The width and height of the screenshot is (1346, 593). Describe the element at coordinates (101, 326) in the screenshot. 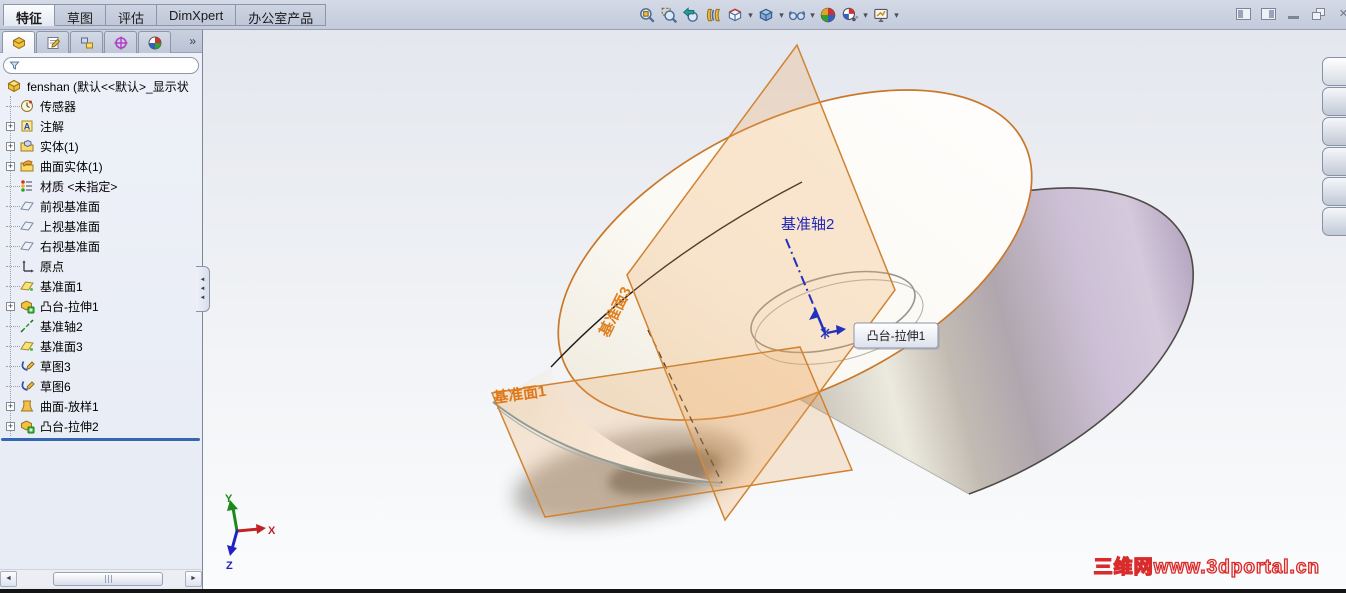

I see `tree-item-13: 基准轴2` at that location.